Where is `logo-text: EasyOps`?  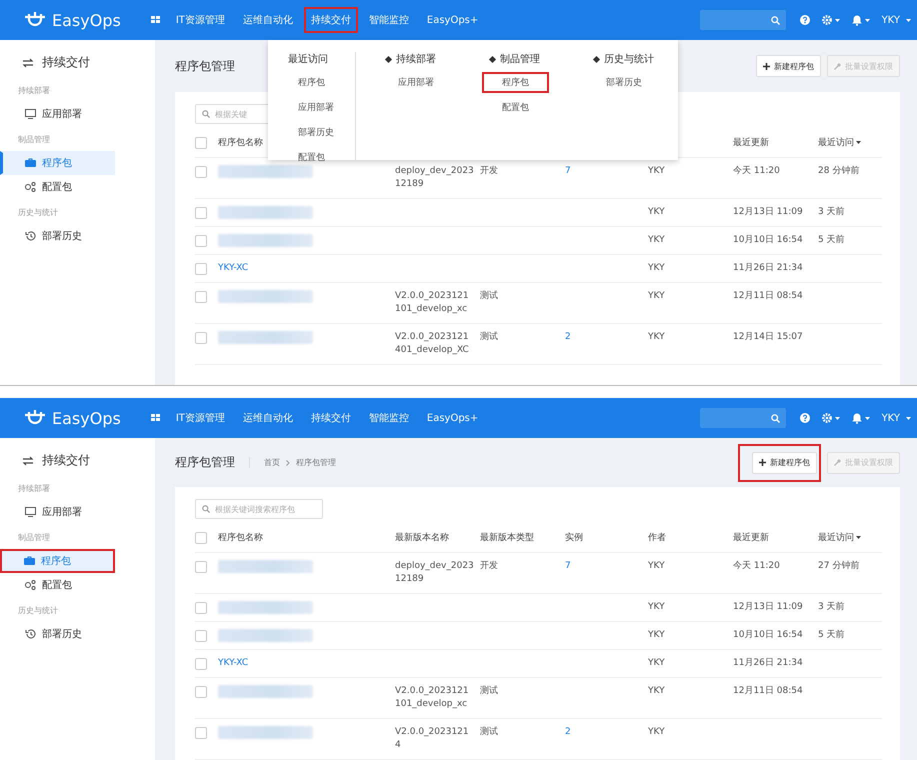
logo-text: EasyOps is located at coordinates (86, 20).